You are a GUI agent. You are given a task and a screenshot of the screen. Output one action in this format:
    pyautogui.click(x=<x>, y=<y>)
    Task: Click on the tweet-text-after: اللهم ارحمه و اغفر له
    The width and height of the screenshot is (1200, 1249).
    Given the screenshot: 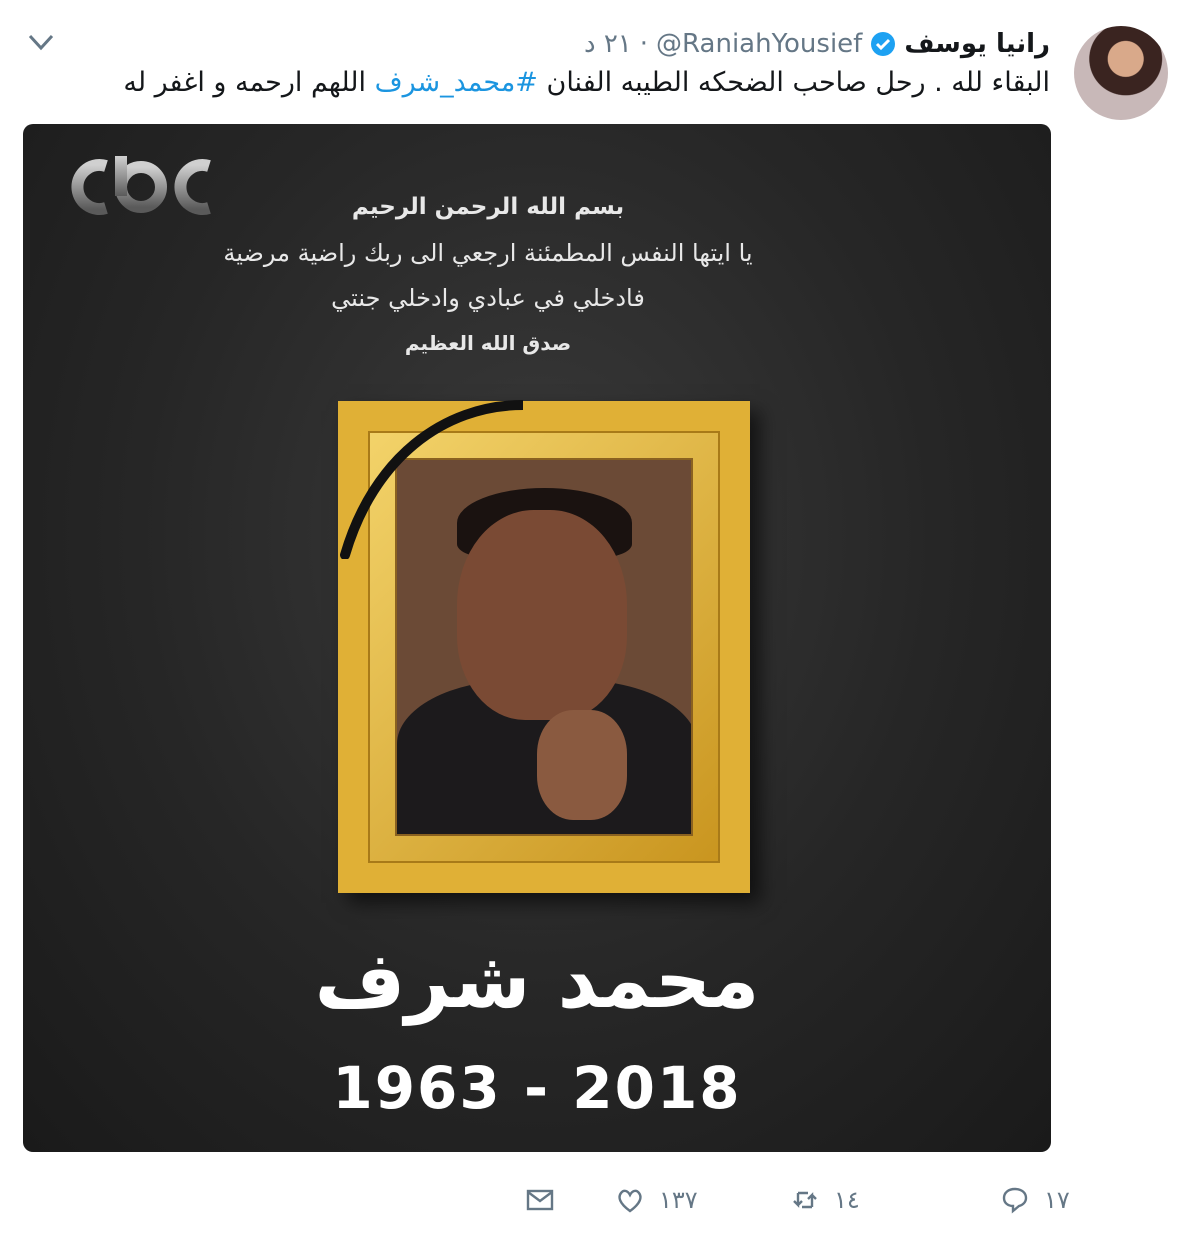 What is the action you would take?
    pyautogui.click(x=249, y=82)
    